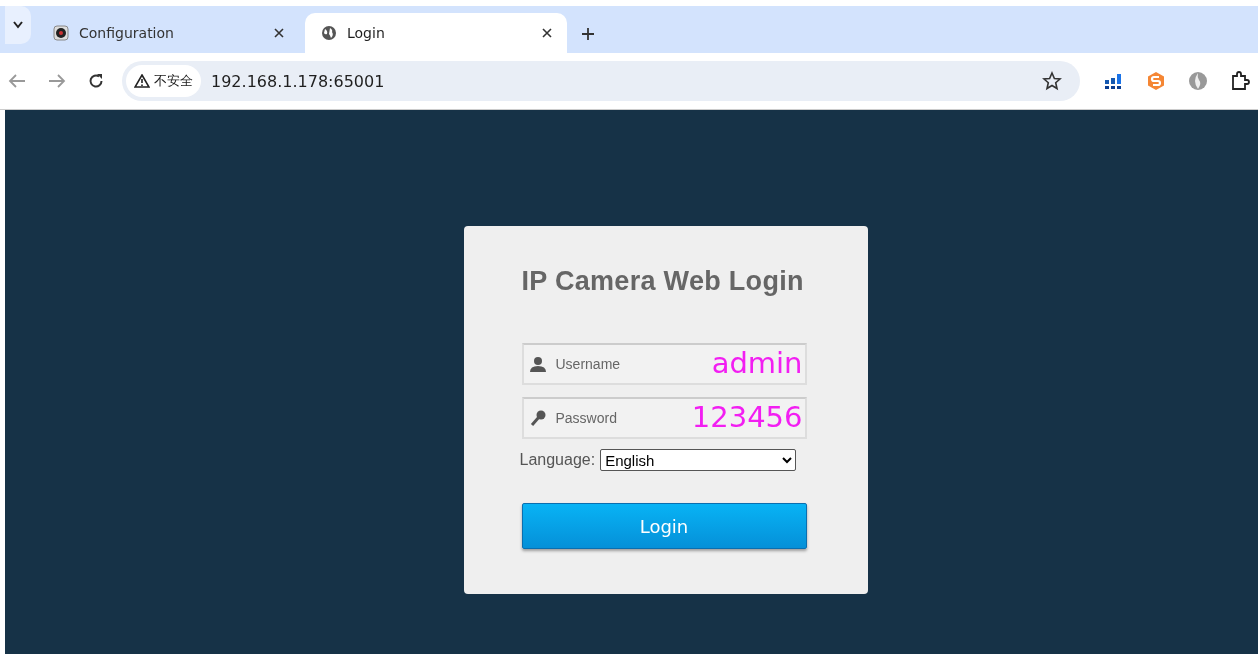 This screenshot has height=654, width=1258. I want to click on caret-icon, so click(18, 25).